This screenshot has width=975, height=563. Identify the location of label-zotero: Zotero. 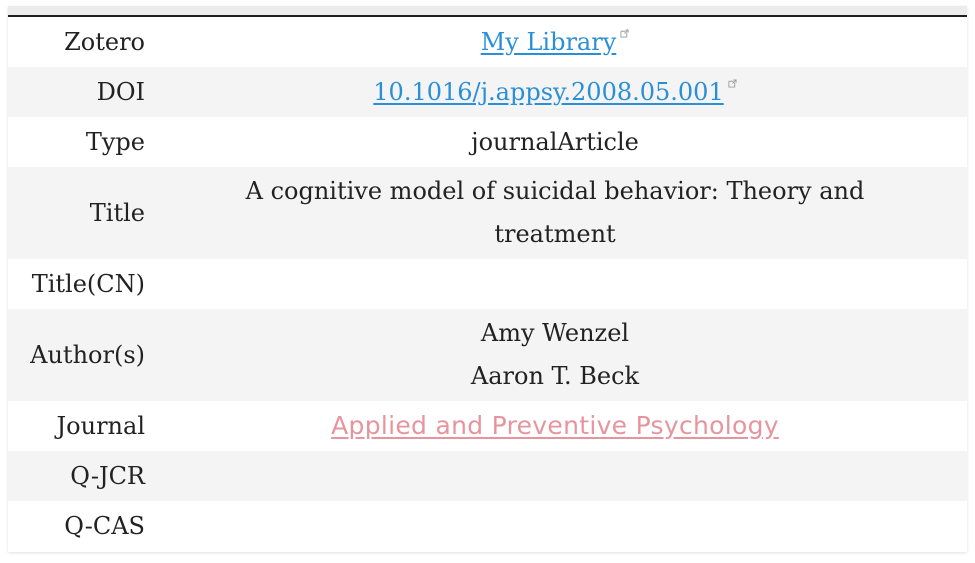
(104, 42).